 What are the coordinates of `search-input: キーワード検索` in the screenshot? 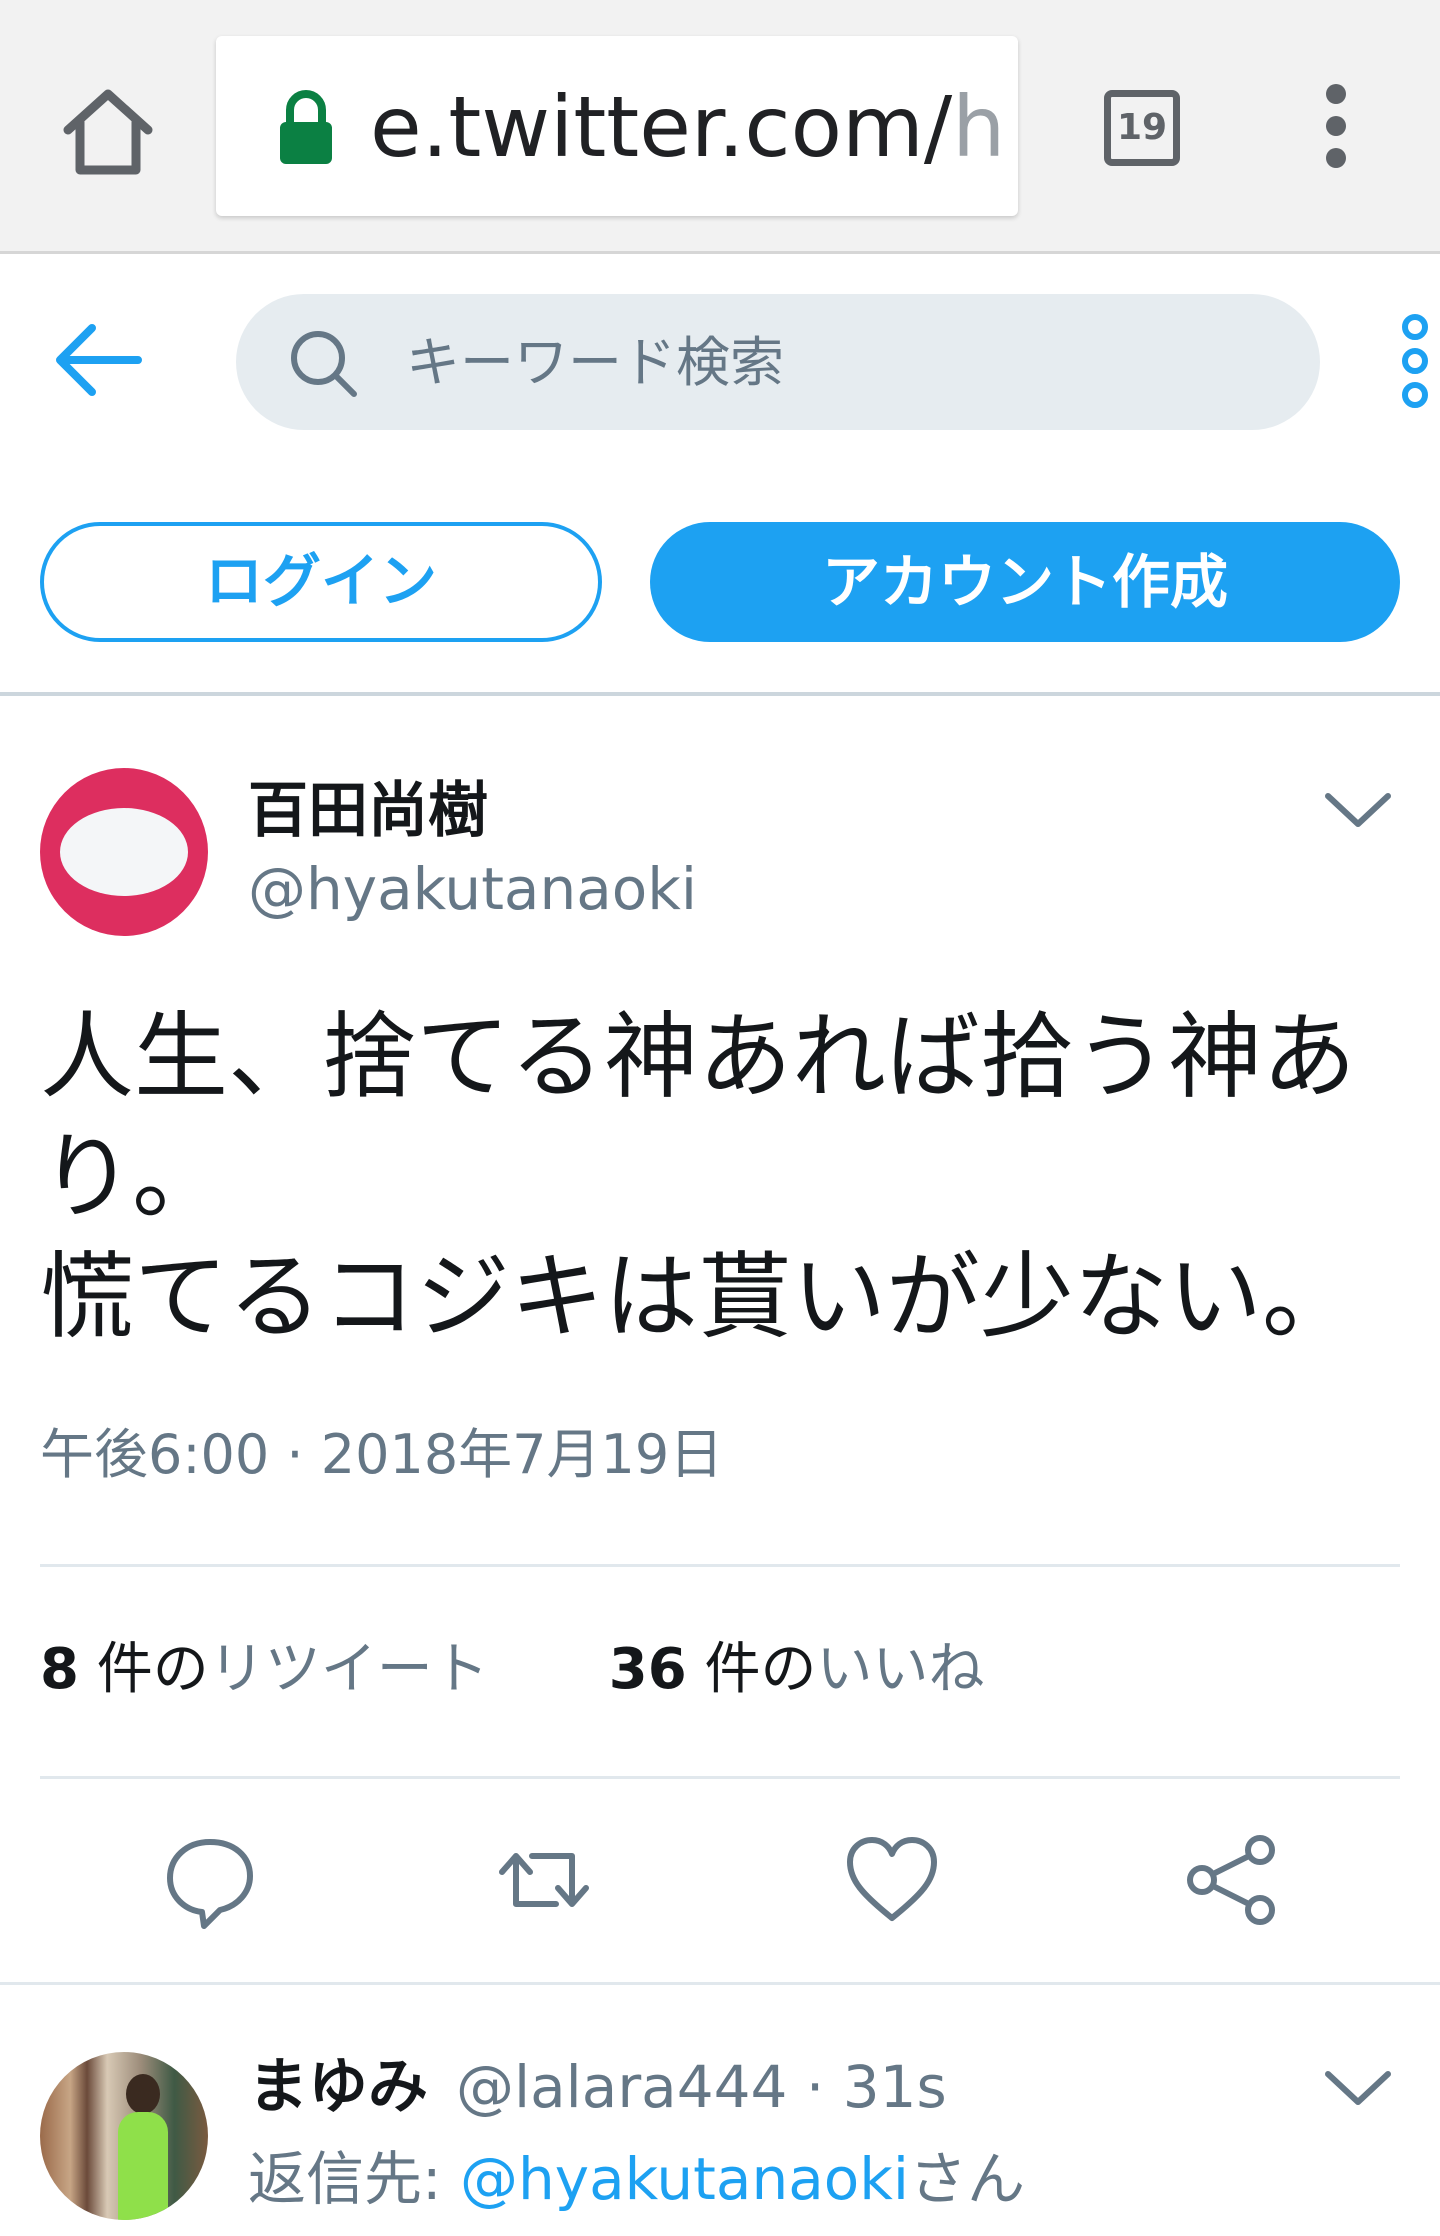 It's located at (778, 362).